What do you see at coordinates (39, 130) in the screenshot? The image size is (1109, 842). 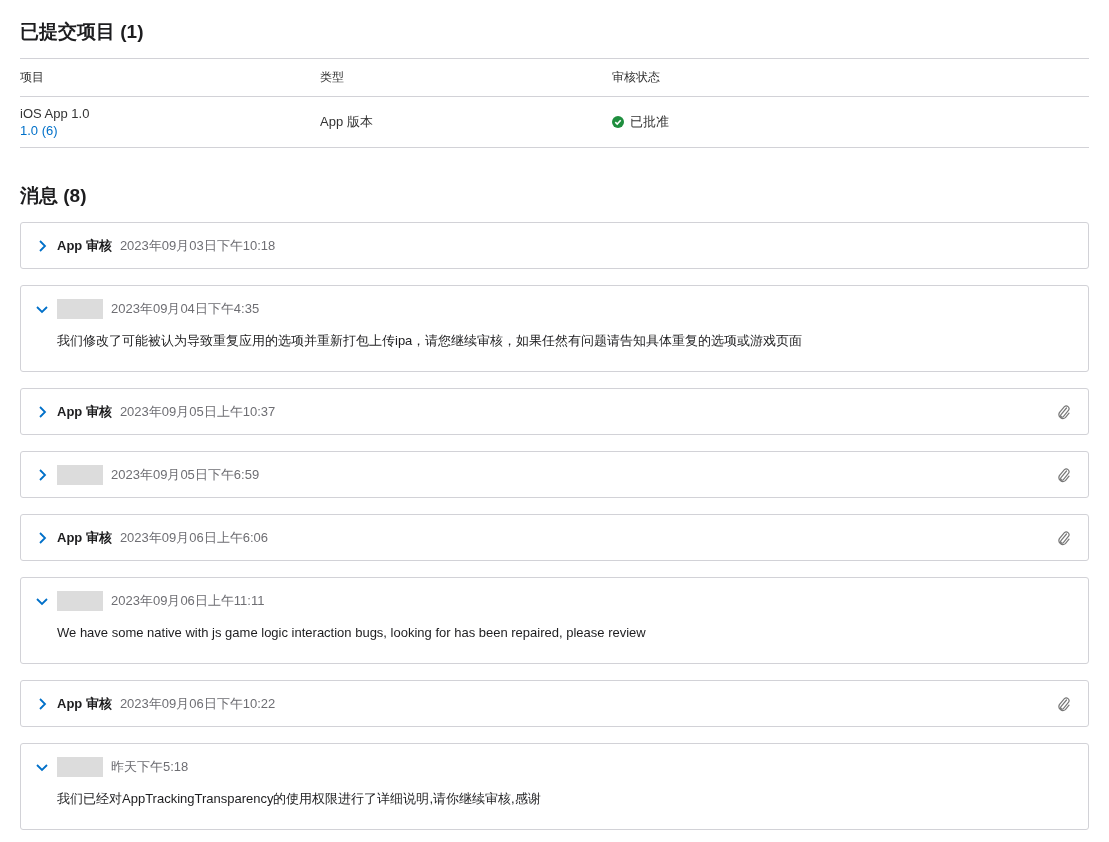 I see `build-link: 1.0 (6)` at bounding box center [39, 130].